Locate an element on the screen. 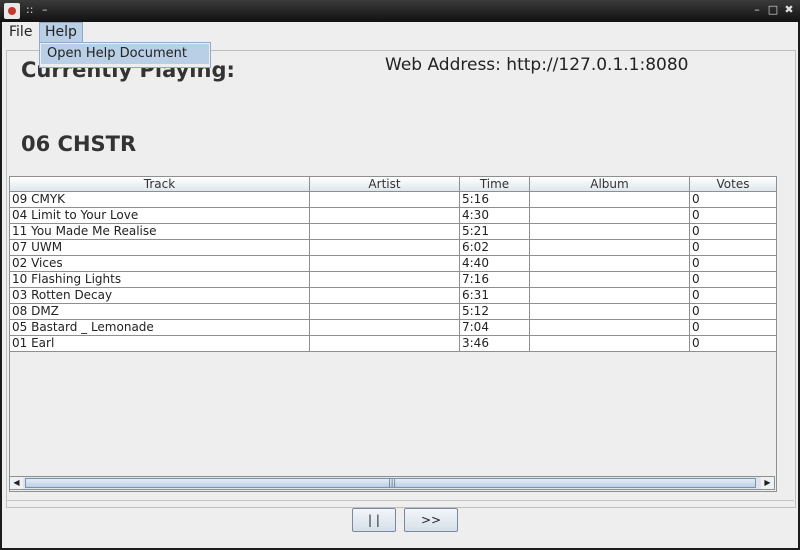 The width and height of the screenshot is (800, 550). table-row: 10 Flashing Lights 7:16 0 is located at coordinates (393, 280).